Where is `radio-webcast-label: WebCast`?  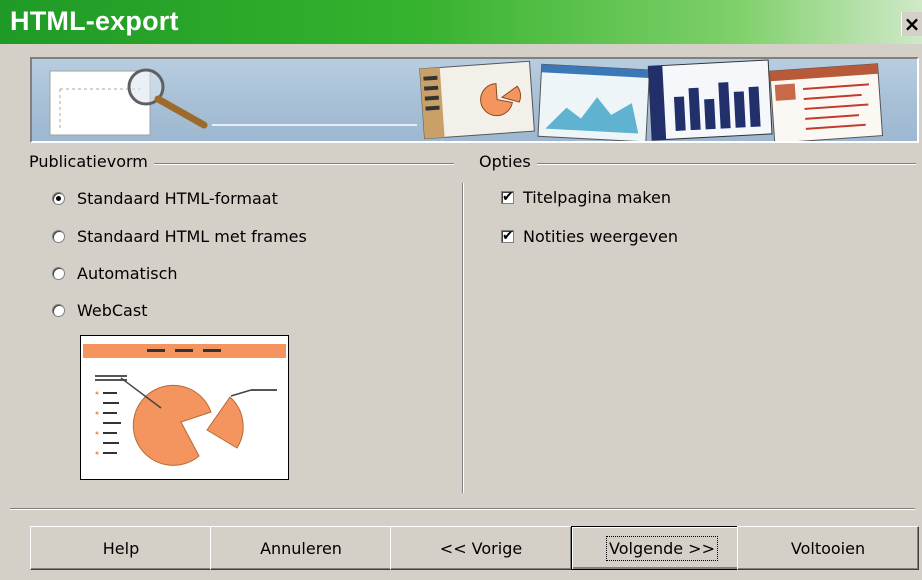 radio-webcast-label: WebCast is located at coordinates (112, 310).